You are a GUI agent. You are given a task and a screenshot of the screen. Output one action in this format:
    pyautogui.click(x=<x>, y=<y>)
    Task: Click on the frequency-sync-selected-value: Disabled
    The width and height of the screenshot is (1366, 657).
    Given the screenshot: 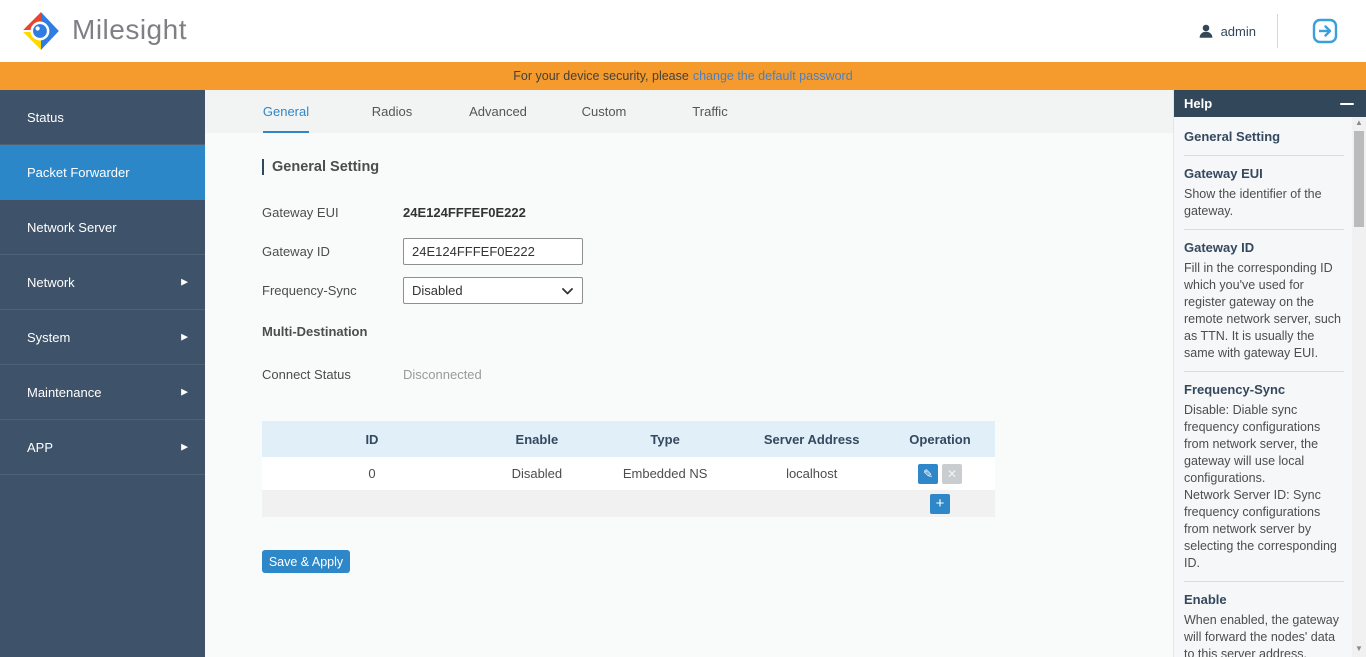 What is the action you would take?
    pyautogui.click(x=437, y=290)
    